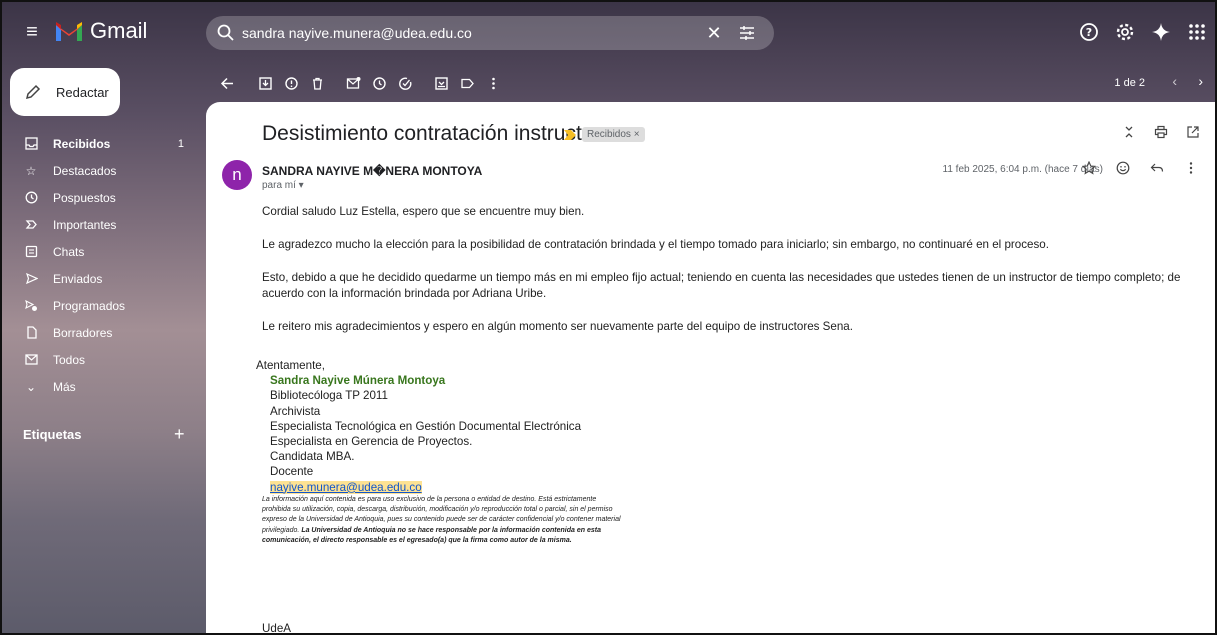 The height and width of the screenshot is (635, 1217). Describe the element at coordinates (747, 33) in the screenshot. I see `search-options-icon` at that location.